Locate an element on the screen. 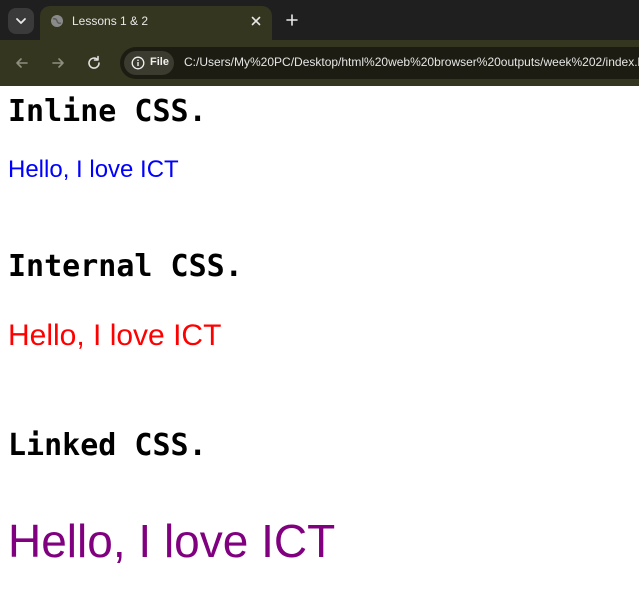 The image size is (639, 609). tab-close-button is located at coordinates (256, 21).